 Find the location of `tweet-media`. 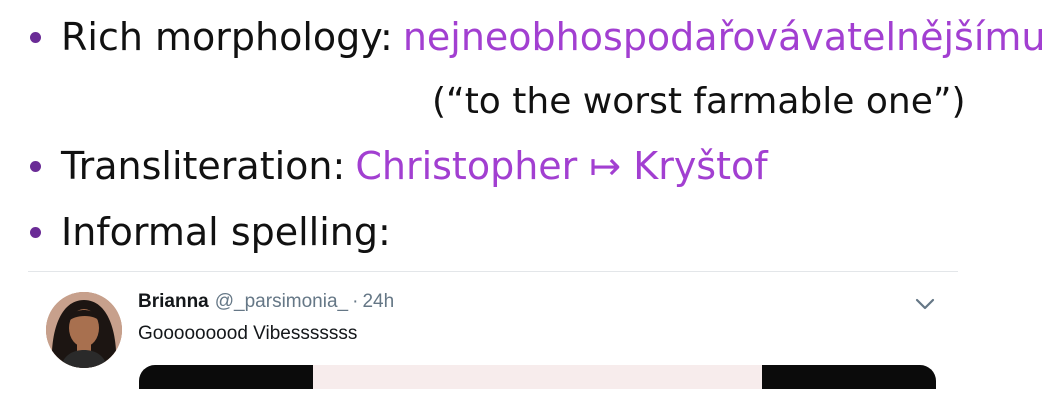

tweet-media is located at coordinates (537, 377).